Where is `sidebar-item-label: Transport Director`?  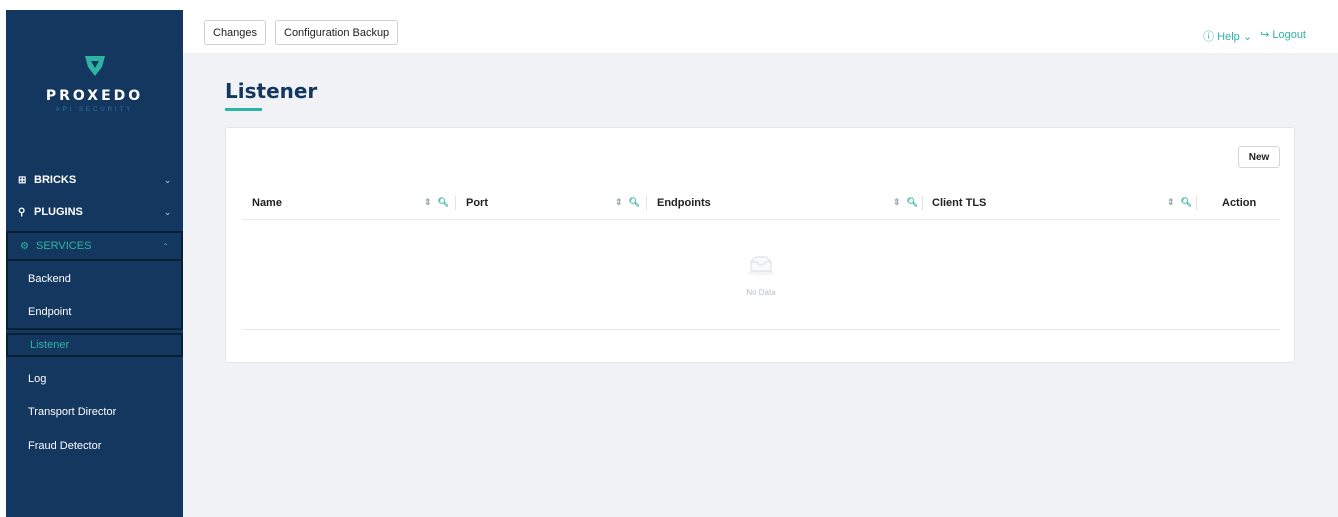
sidebar-item-label: Transport Director is located at coordinates (72, 412).